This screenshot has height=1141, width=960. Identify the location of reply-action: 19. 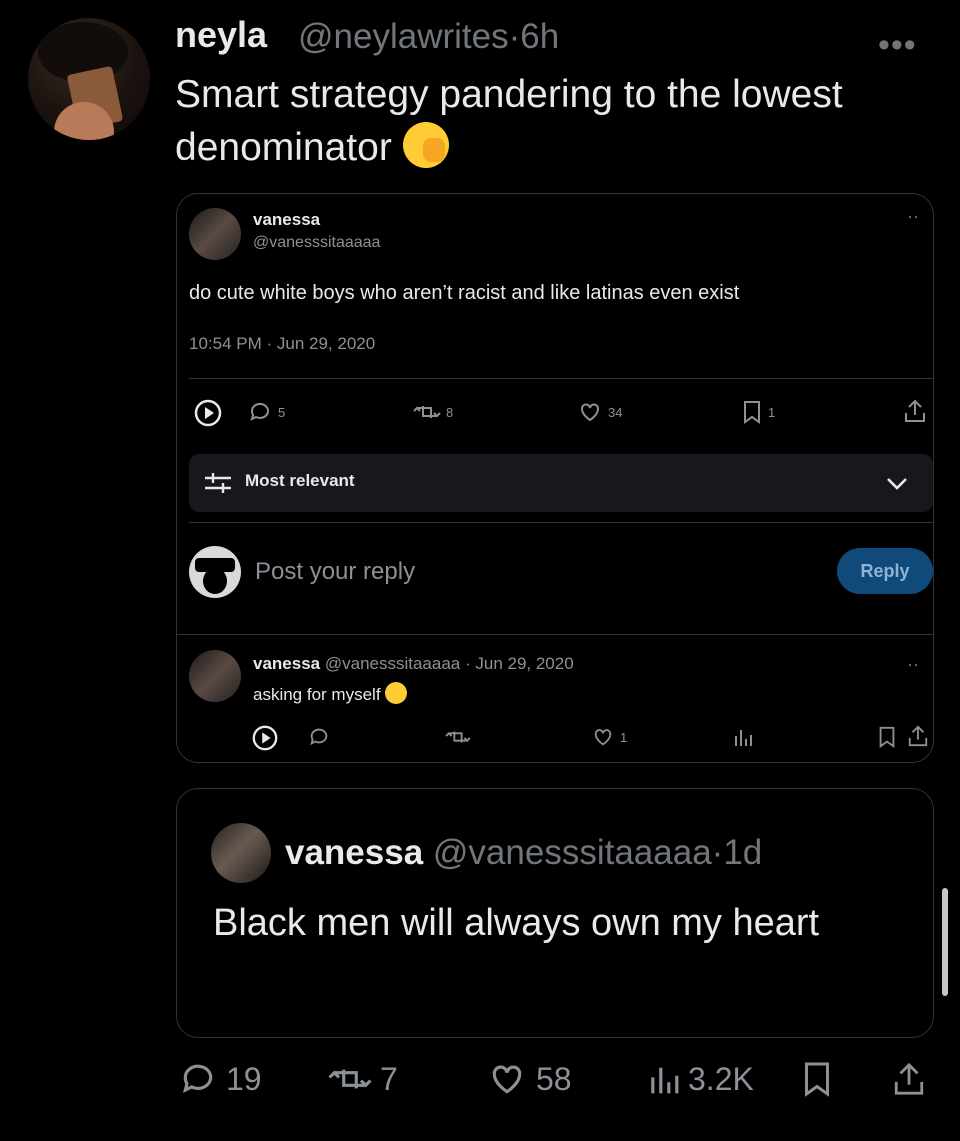
(220, 1079).